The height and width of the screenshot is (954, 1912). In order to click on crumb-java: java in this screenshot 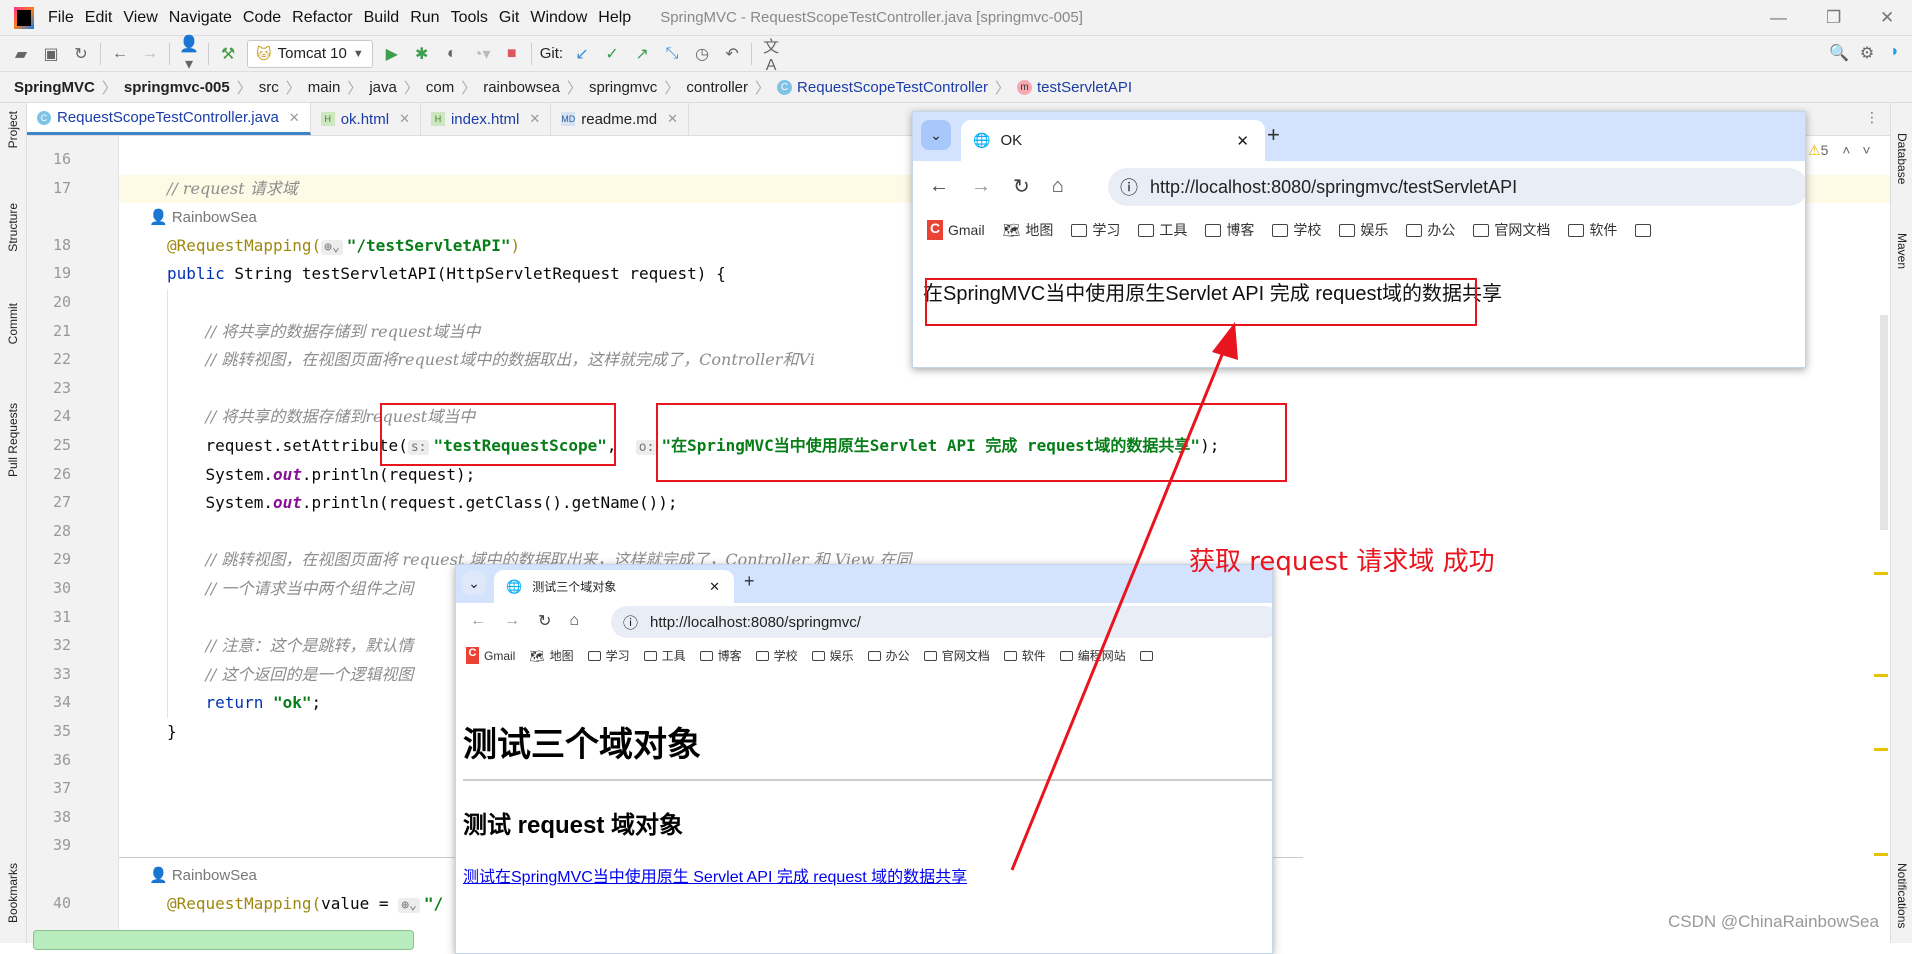, I will do `click(383, 87)`.